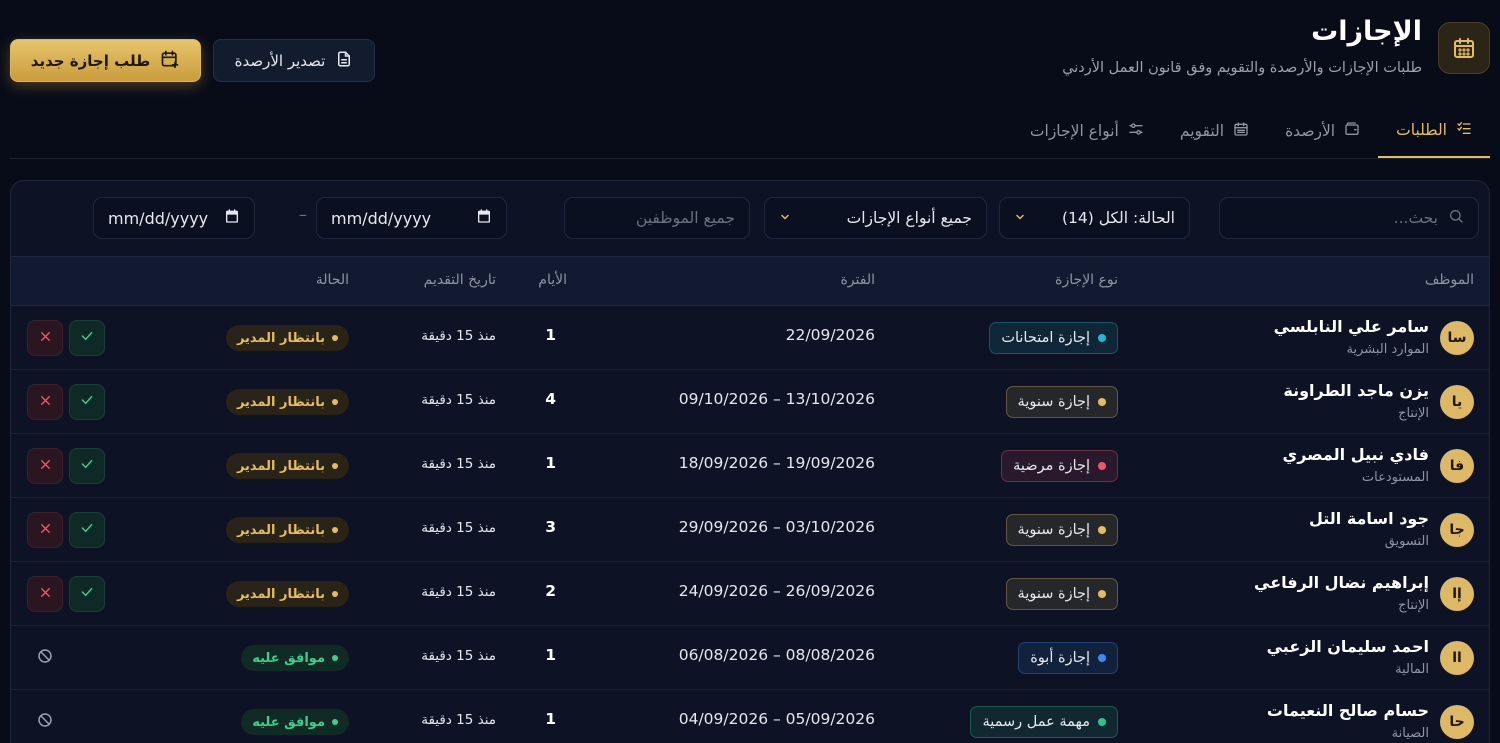 This screenshot has width=1500, height=743. I want to click on leave-type-badge: إجازة مرضية, so click(1059, 466).